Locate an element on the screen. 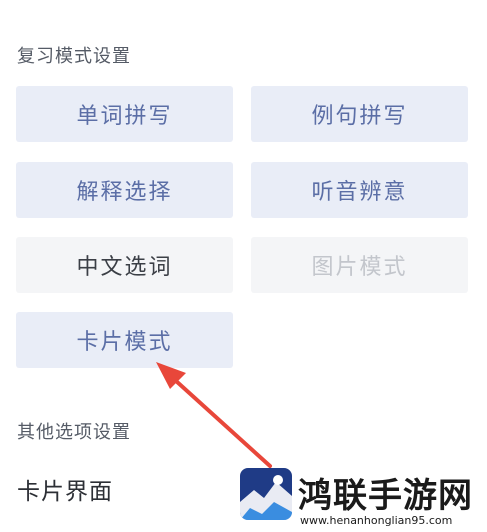  card-interface-label: 卡片界面 is located at coordinates (65, 489).